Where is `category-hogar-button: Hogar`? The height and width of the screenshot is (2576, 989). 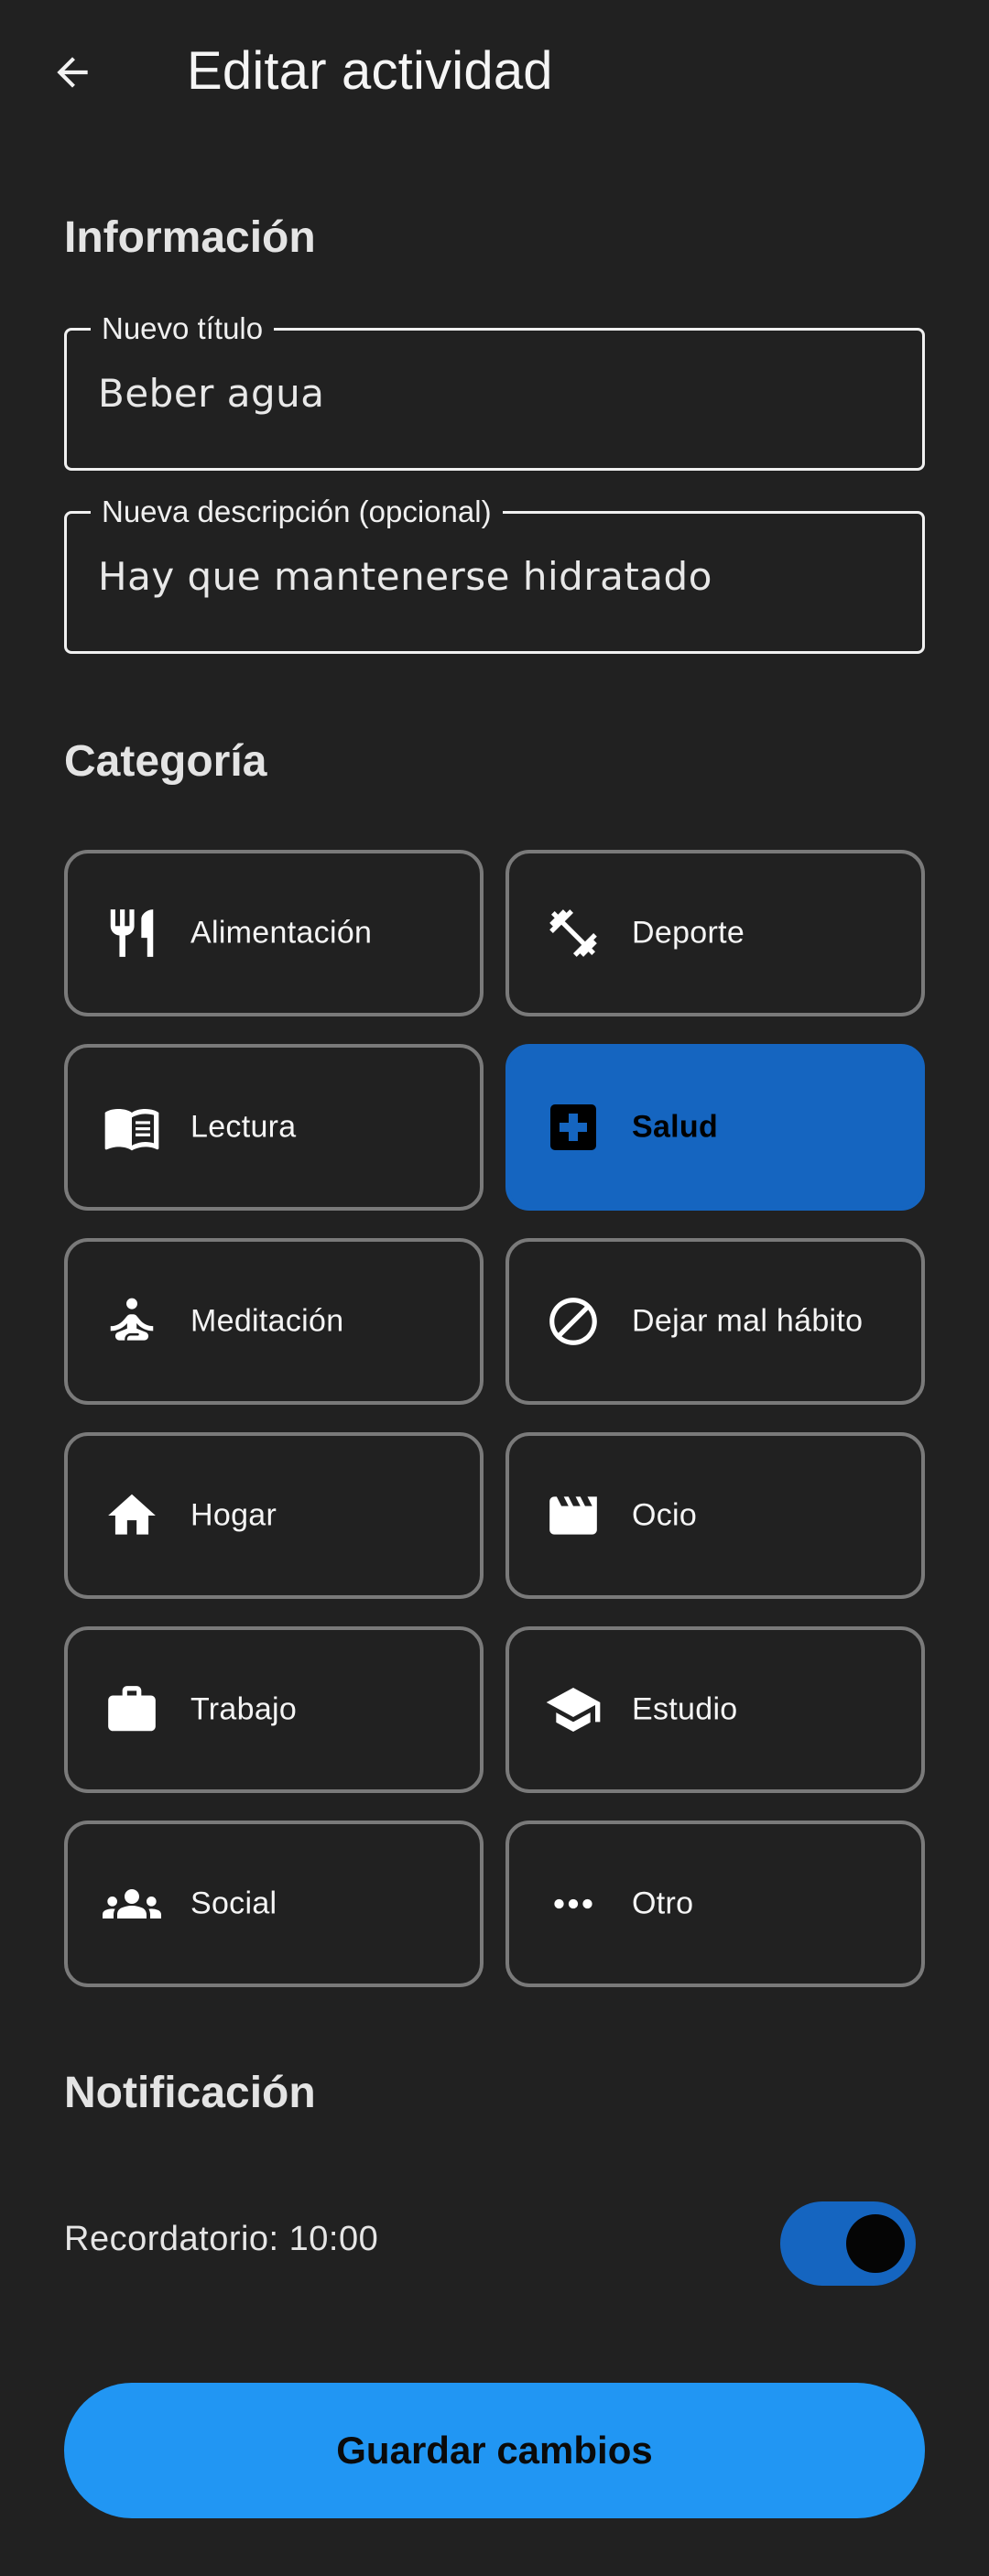
category-hogar-button: Hogar is located at coordinates (274, 1515).